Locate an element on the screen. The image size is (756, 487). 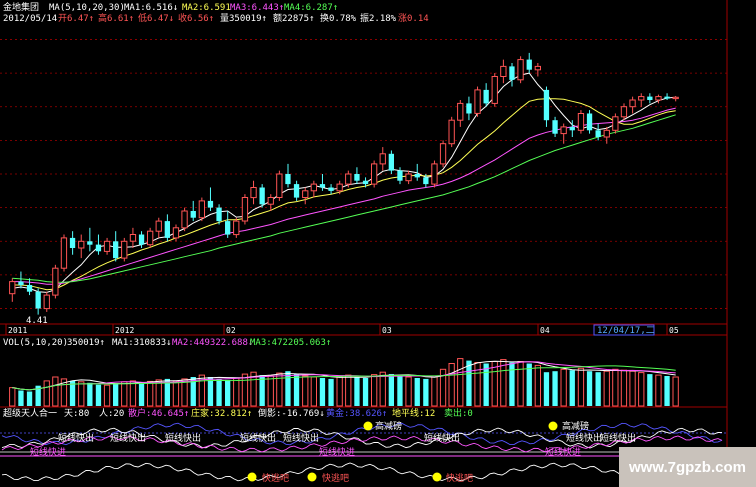
indicator-daoying: 倒影:-16.769↓ is located at coordinates (291, 413).